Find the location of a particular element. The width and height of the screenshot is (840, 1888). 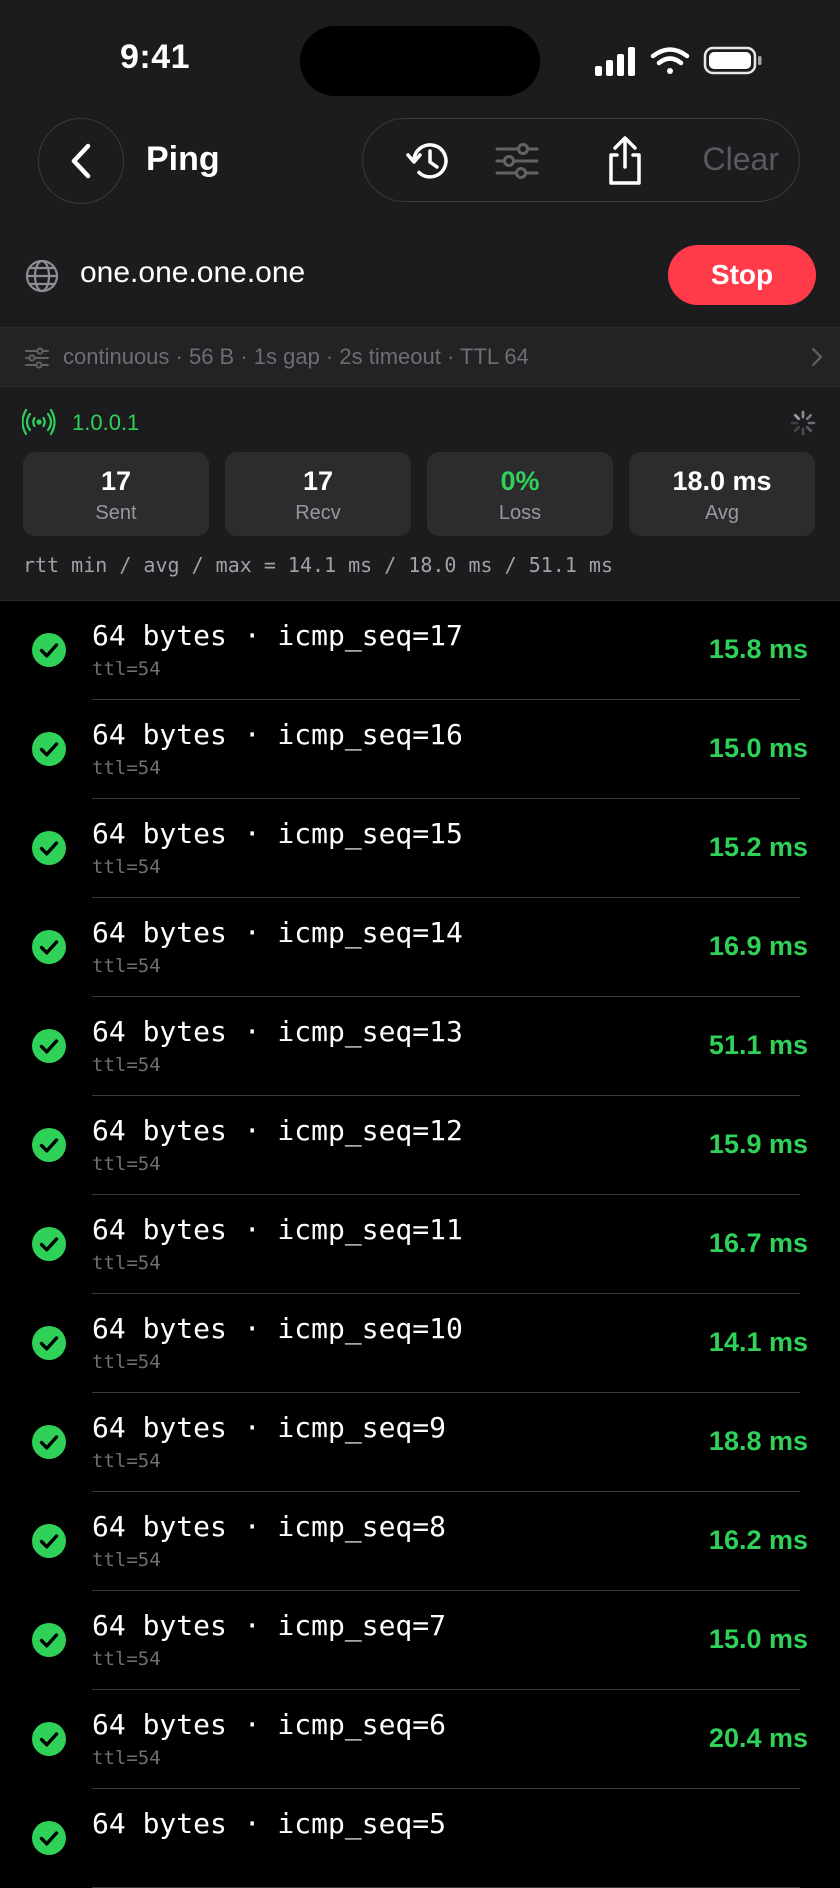

list-item: 64 bytes · icmp_seq=17 ttl=54 15.8 ms is located at coordinates (420, 650).